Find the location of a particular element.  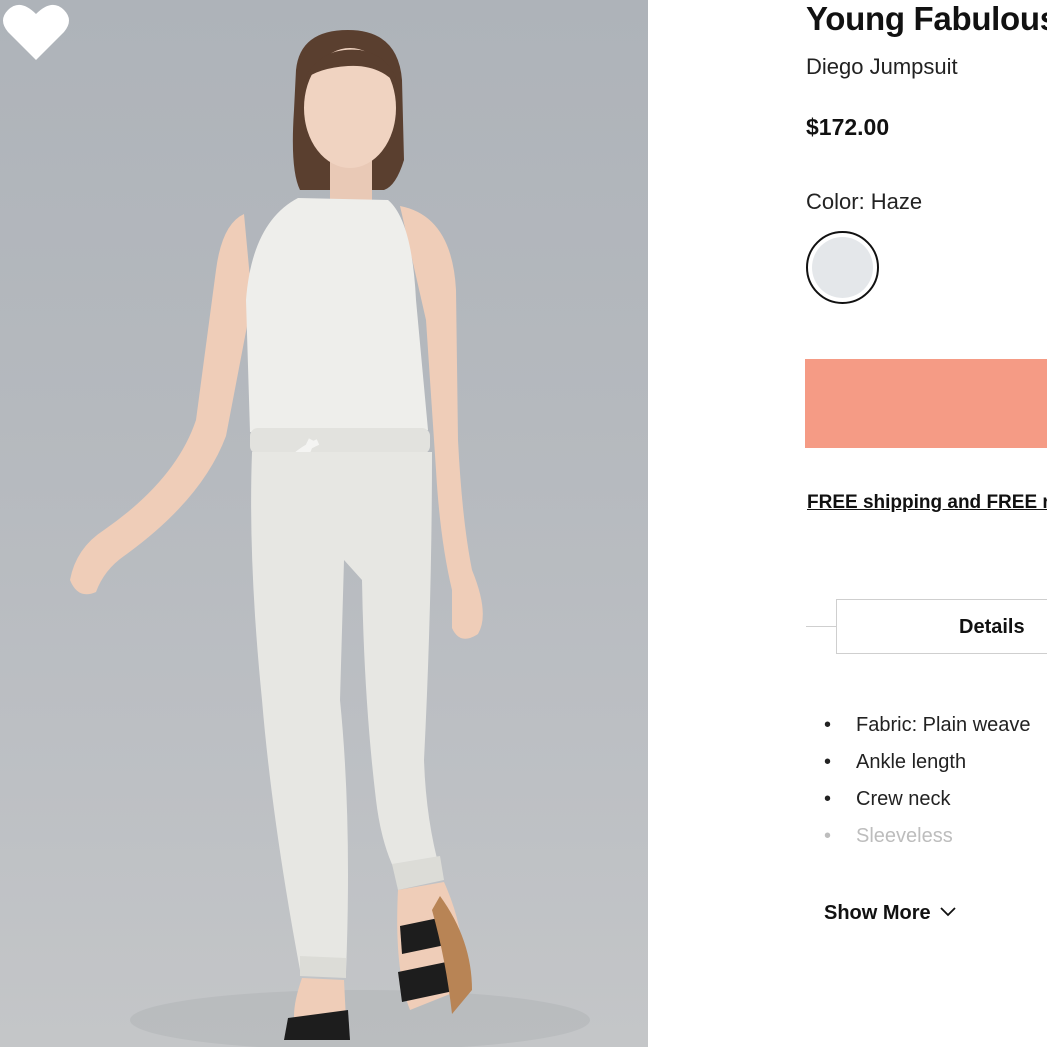

brand-name: Young Fabulous is located at coordinates (926, 19).